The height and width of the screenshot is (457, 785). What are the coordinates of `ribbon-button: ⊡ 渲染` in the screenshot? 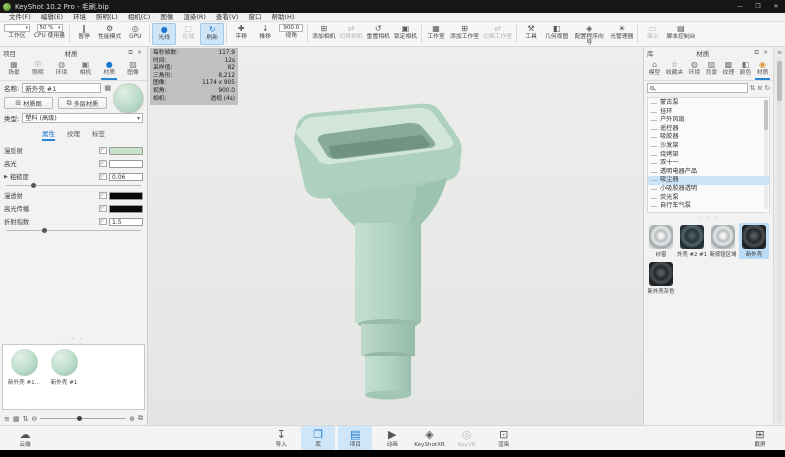 It's located at (504, 438).